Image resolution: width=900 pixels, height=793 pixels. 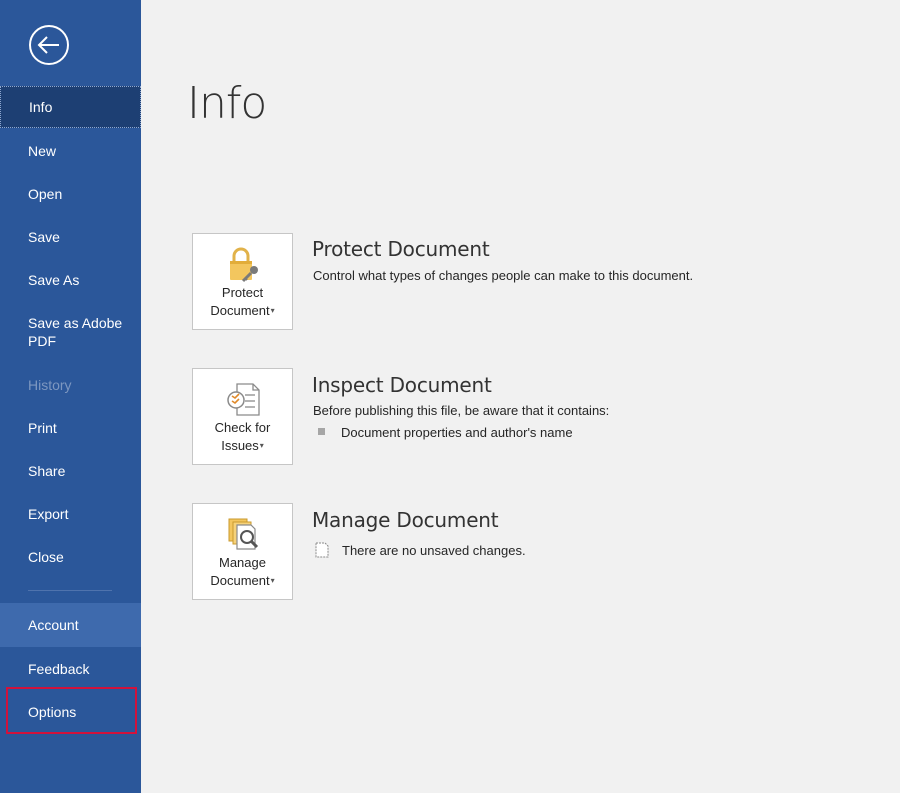 What do you see at coordinates (70, 557) in the screenshot?
I see `nav-close: Close` at bounding box center [70, 557].